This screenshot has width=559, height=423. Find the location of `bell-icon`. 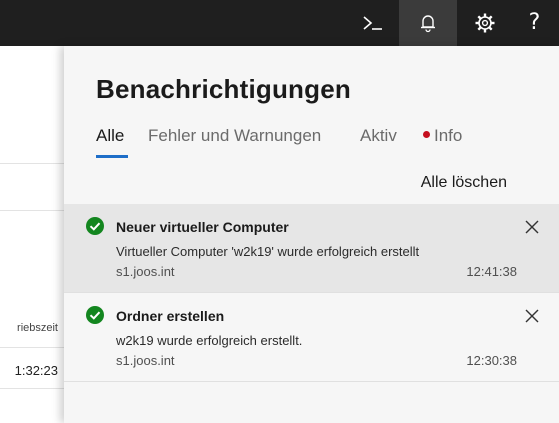

bell-icon is located at coordinates (428, 24).